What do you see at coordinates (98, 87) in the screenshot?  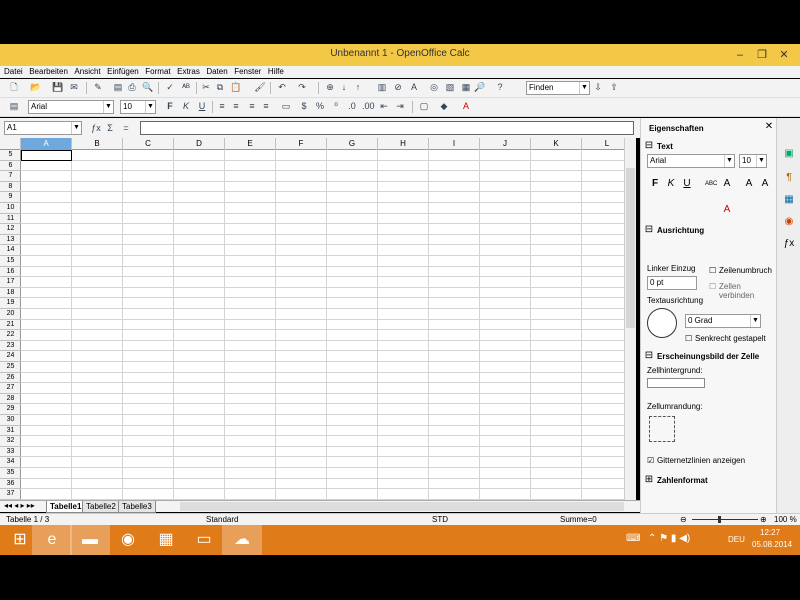 I see `edit-icon: ✎` at bounding box center [98, 87].